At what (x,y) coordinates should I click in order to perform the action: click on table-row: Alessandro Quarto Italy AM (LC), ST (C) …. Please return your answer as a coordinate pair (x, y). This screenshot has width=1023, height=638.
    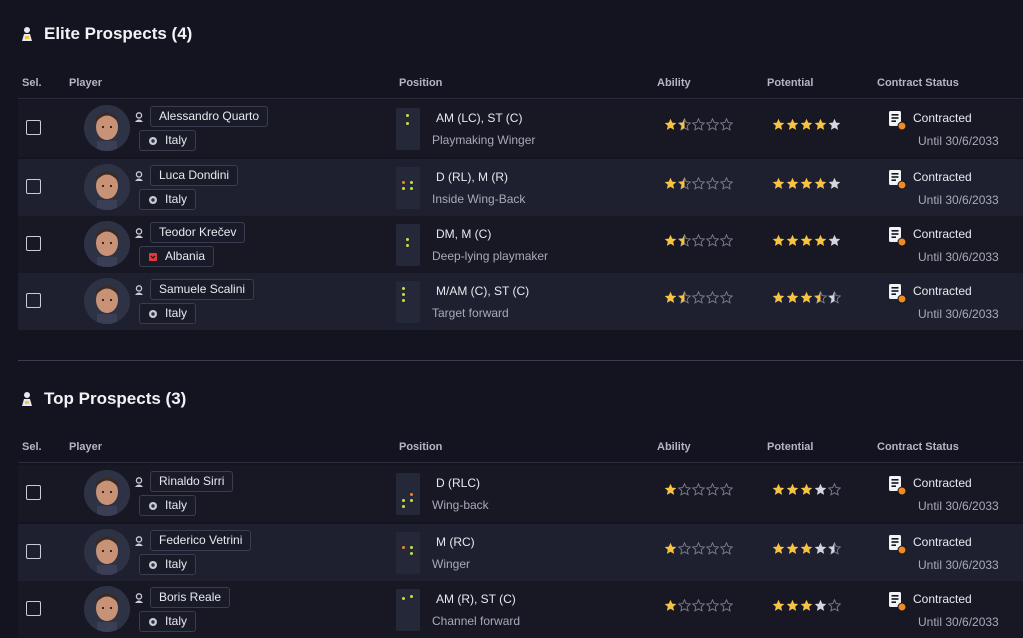
    Looking at the image, I should click on (520, 128).